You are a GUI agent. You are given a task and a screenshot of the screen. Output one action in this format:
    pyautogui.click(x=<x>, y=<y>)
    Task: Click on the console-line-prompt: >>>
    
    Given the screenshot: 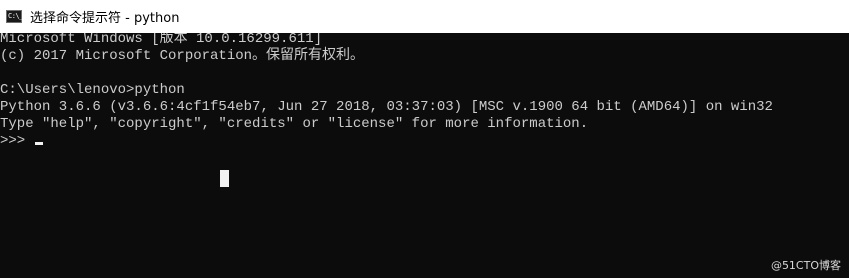 What is the action you would take?
    pyautogui.click(x=21, y=141)
    